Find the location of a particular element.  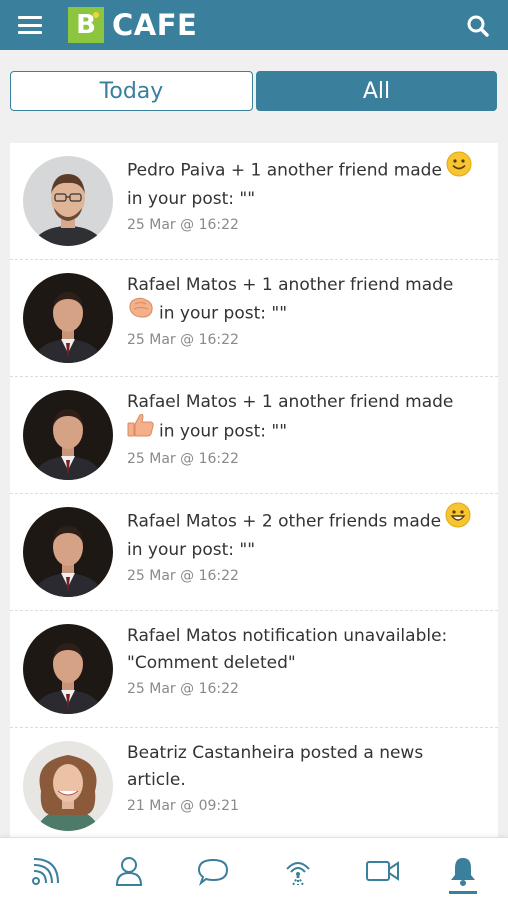

app-logo: B CAFE is located at coordinates (132, 25).